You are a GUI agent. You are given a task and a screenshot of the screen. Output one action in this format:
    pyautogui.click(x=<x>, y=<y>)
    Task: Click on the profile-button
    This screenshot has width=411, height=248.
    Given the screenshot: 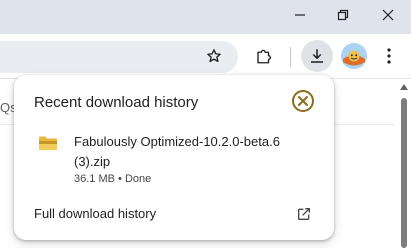 What is the action you would take?
    pyautogui.click(x=354, y=56)
    